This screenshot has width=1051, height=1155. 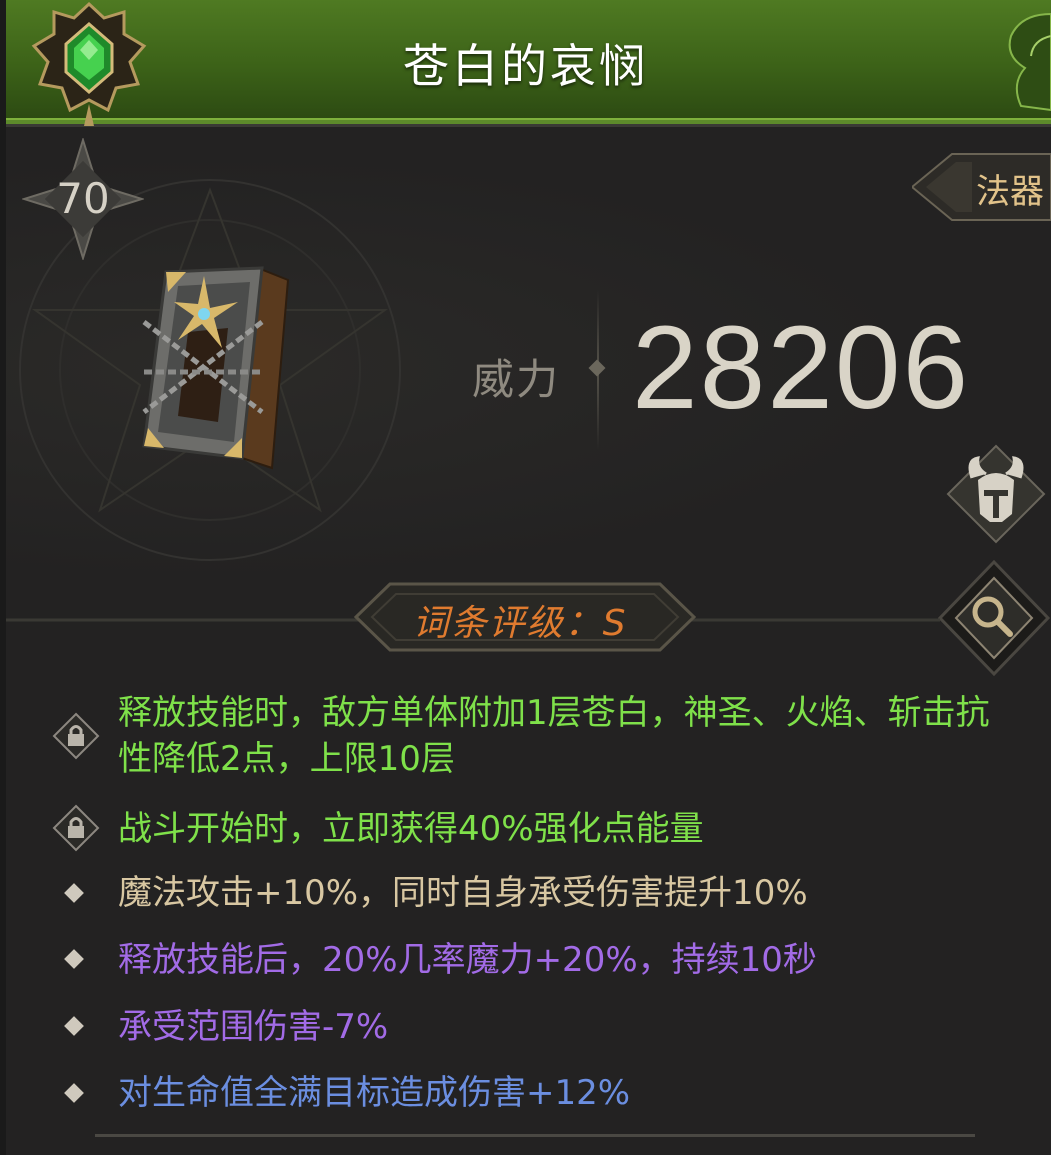 What do you see at coordinates (253, 1027) in the screenshot?
I see `affix-line-5: 承受范围伤害-7%` at bounding box center [253, 1027].